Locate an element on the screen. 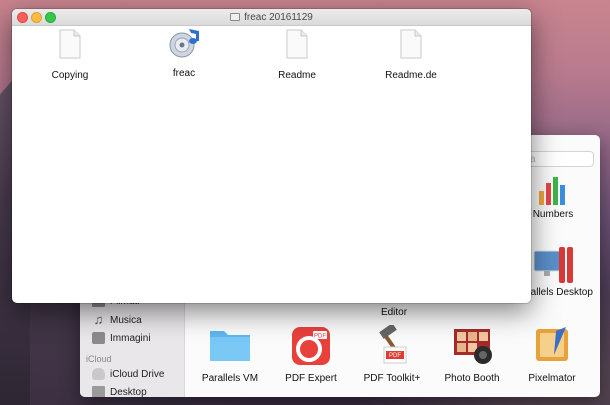  pdf-toolkit-icon: PDF is located at coordinates (393, 343).